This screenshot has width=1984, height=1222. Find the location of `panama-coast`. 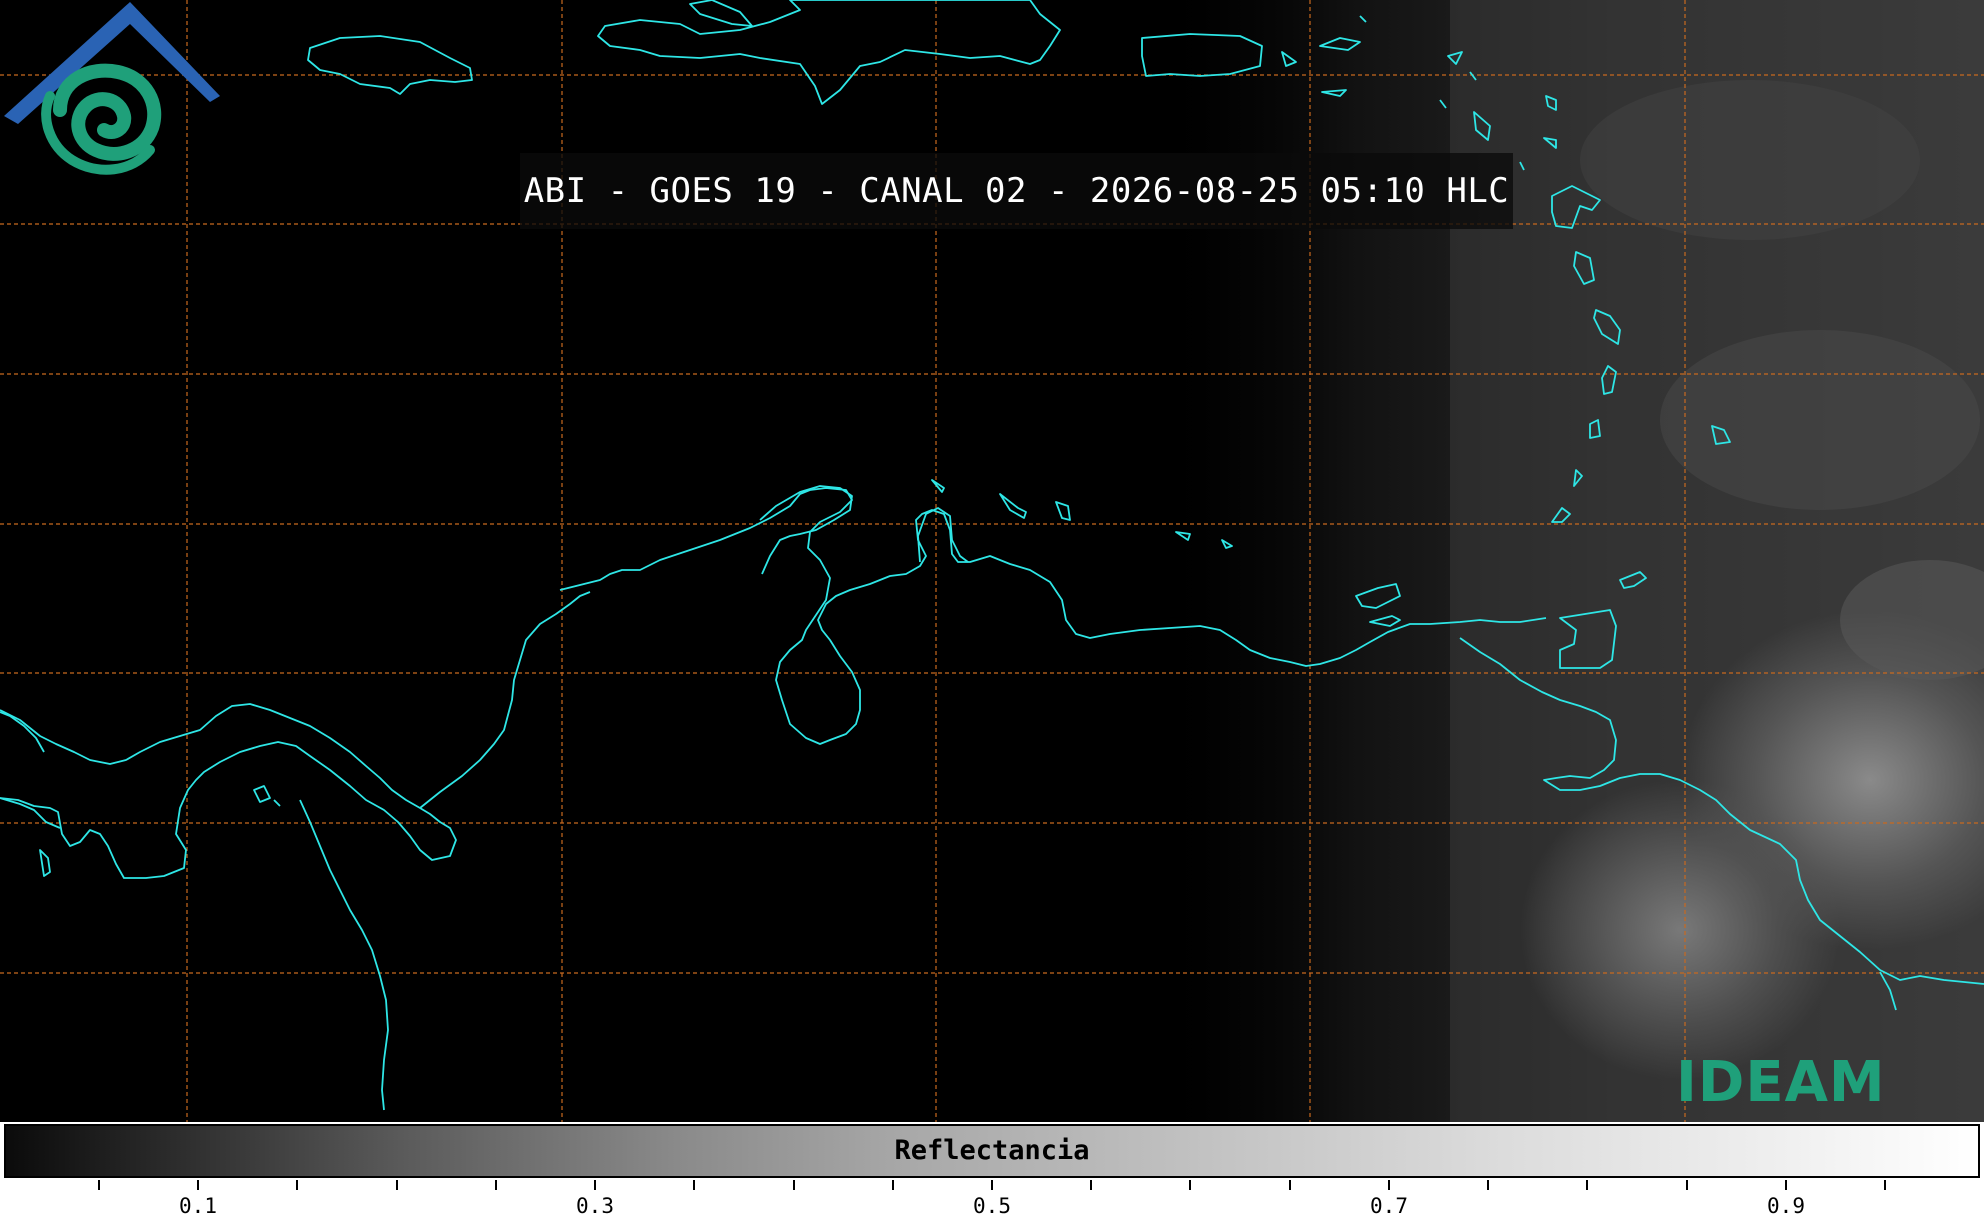

panama-coast is located at coordinates (228, 791).